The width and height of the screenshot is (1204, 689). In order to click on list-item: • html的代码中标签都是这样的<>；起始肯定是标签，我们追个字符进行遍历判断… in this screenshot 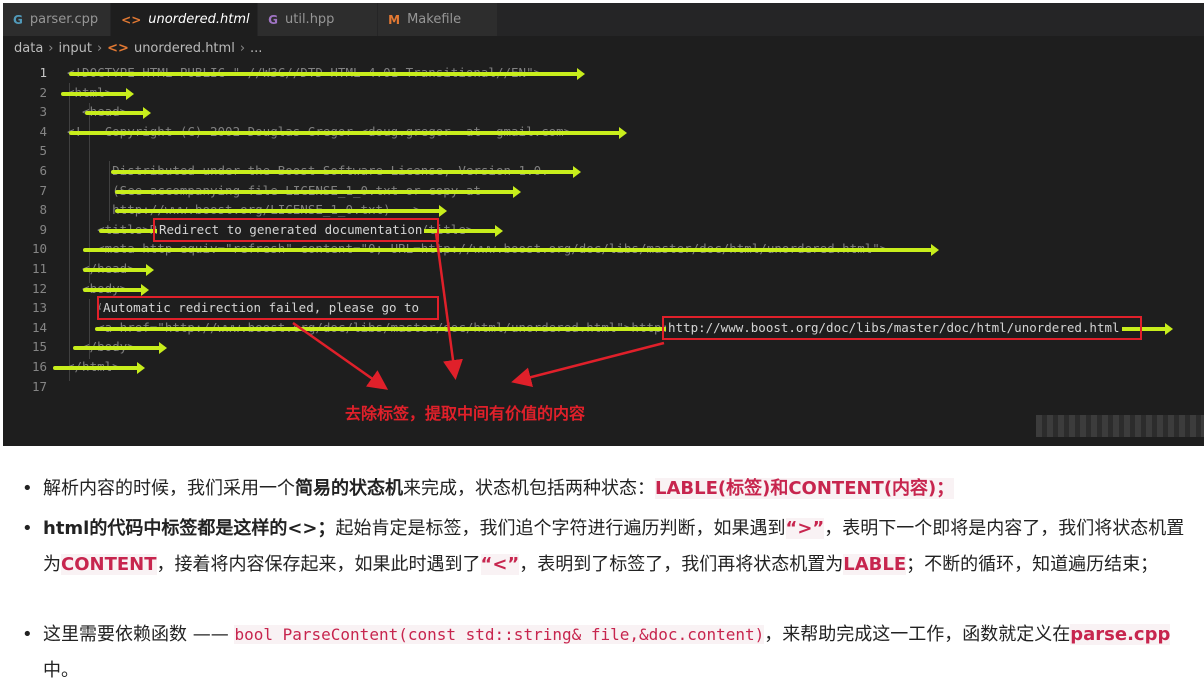, I will do `click(612, 547)`.